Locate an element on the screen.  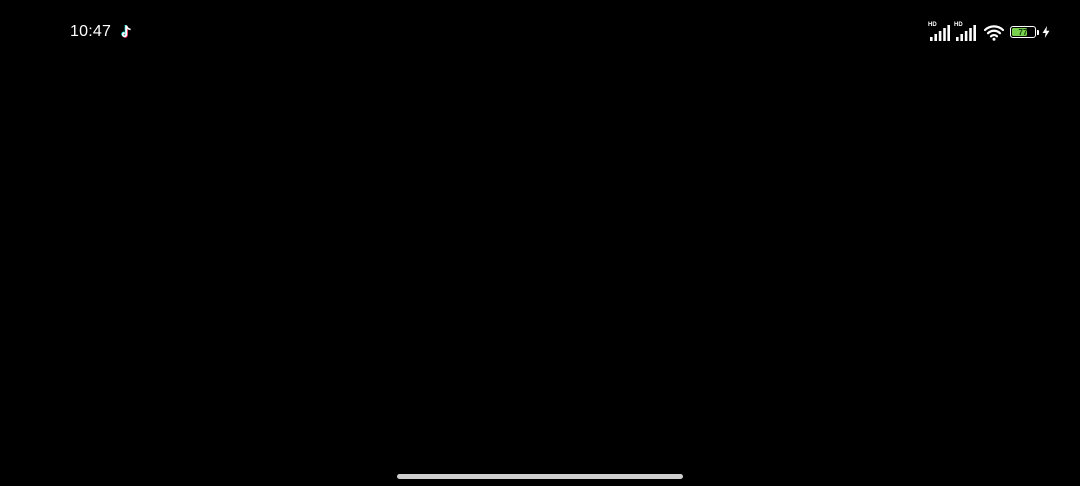
home-gesture-bar is located at coordinates (540, 476).